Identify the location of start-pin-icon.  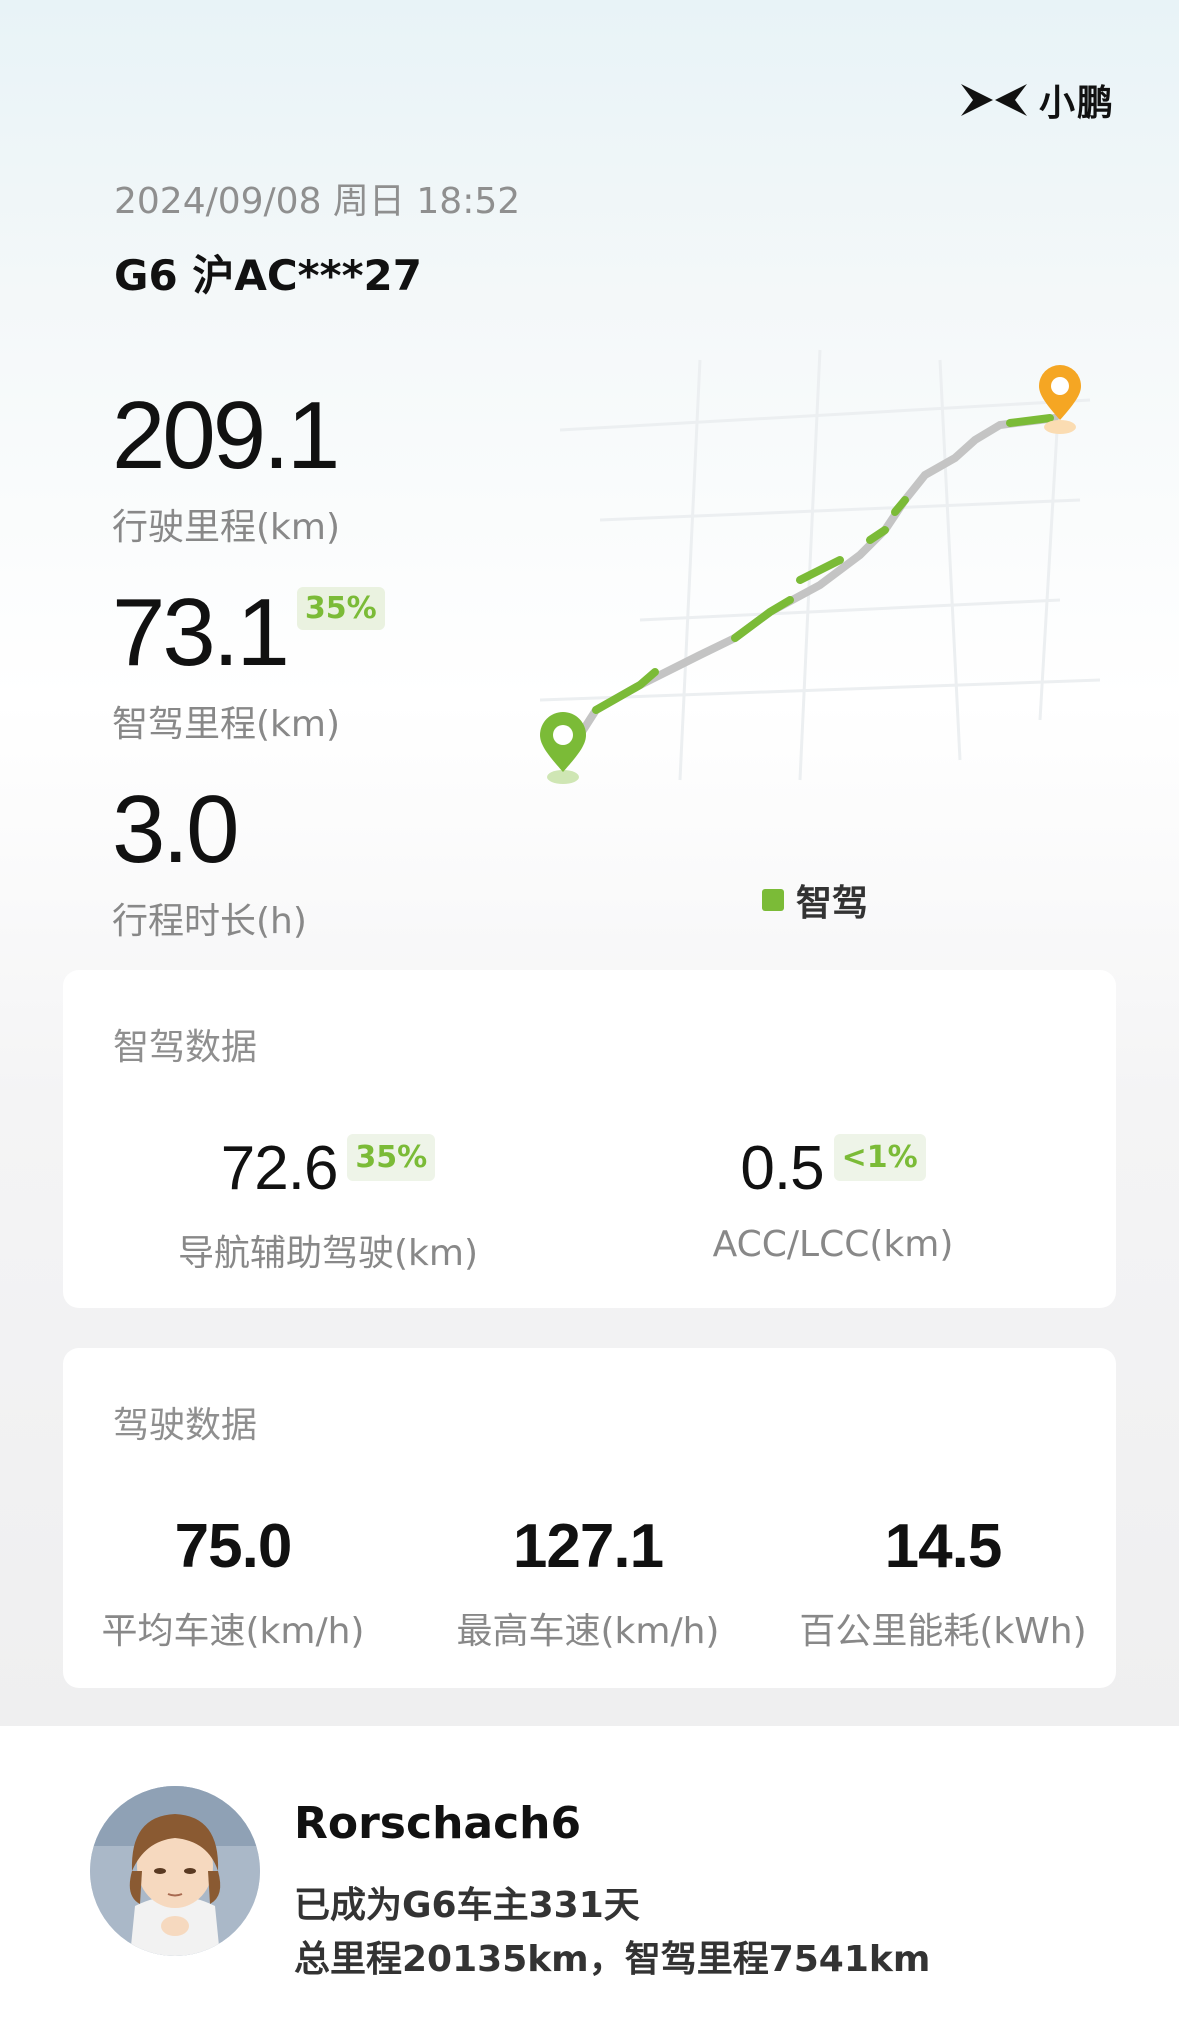
(563, 748).